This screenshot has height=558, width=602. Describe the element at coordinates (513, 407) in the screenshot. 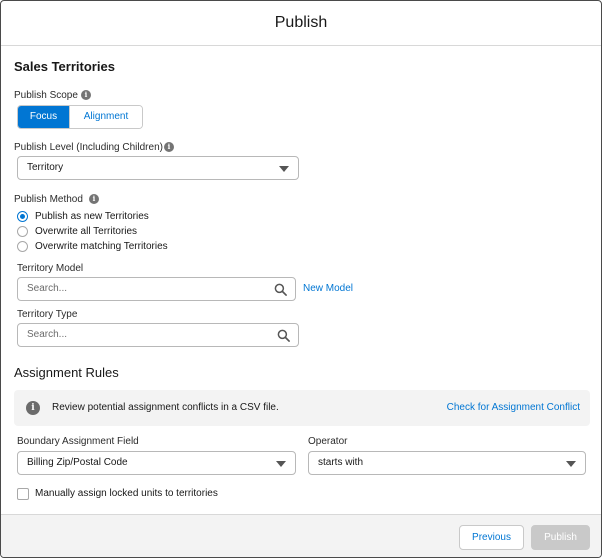

I see `check-conflict-link: Check for Assignment Conflict` at that location.